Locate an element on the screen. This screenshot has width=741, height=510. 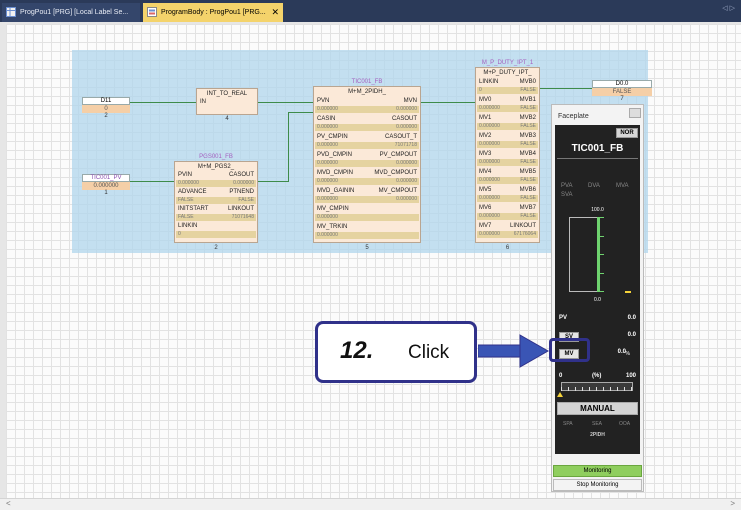
fb-output-pin: MVB7 is located at coordinates (527, 208).